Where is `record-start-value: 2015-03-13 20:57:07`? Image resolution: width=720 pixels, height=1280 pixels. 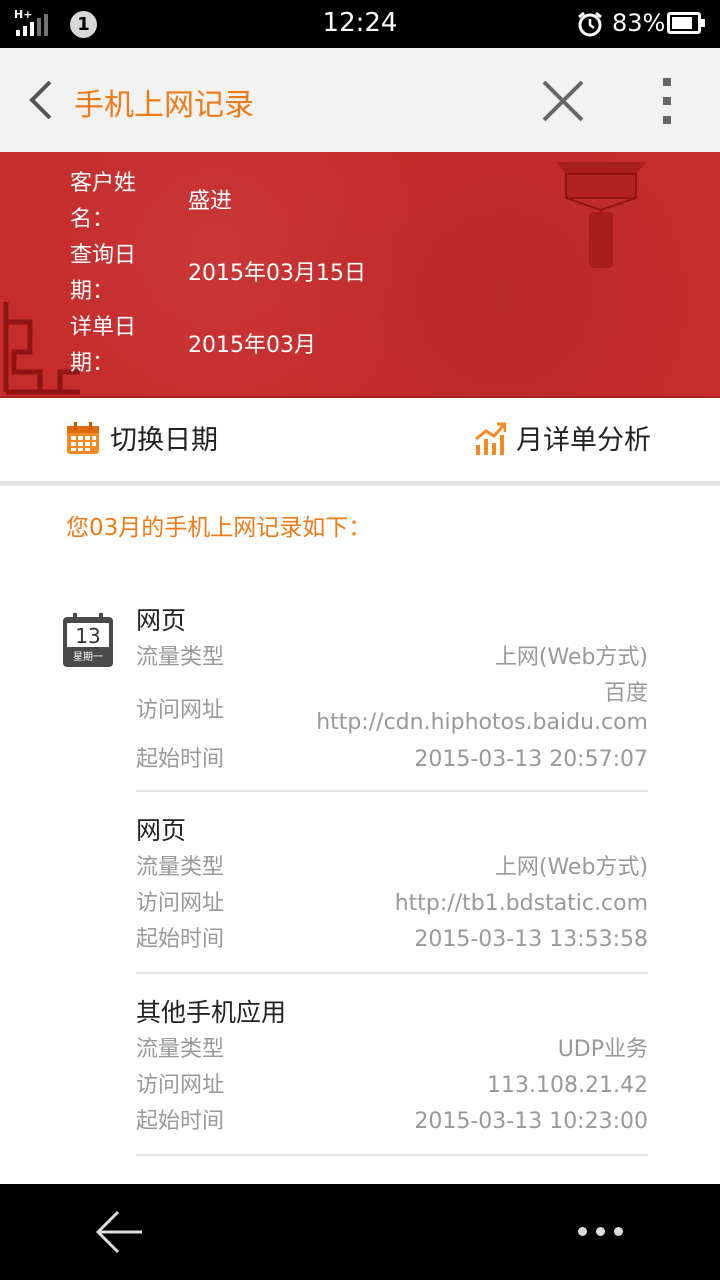
record-start-value: 2015-03-13 20:57:07 is located at coordinates (531, 759).